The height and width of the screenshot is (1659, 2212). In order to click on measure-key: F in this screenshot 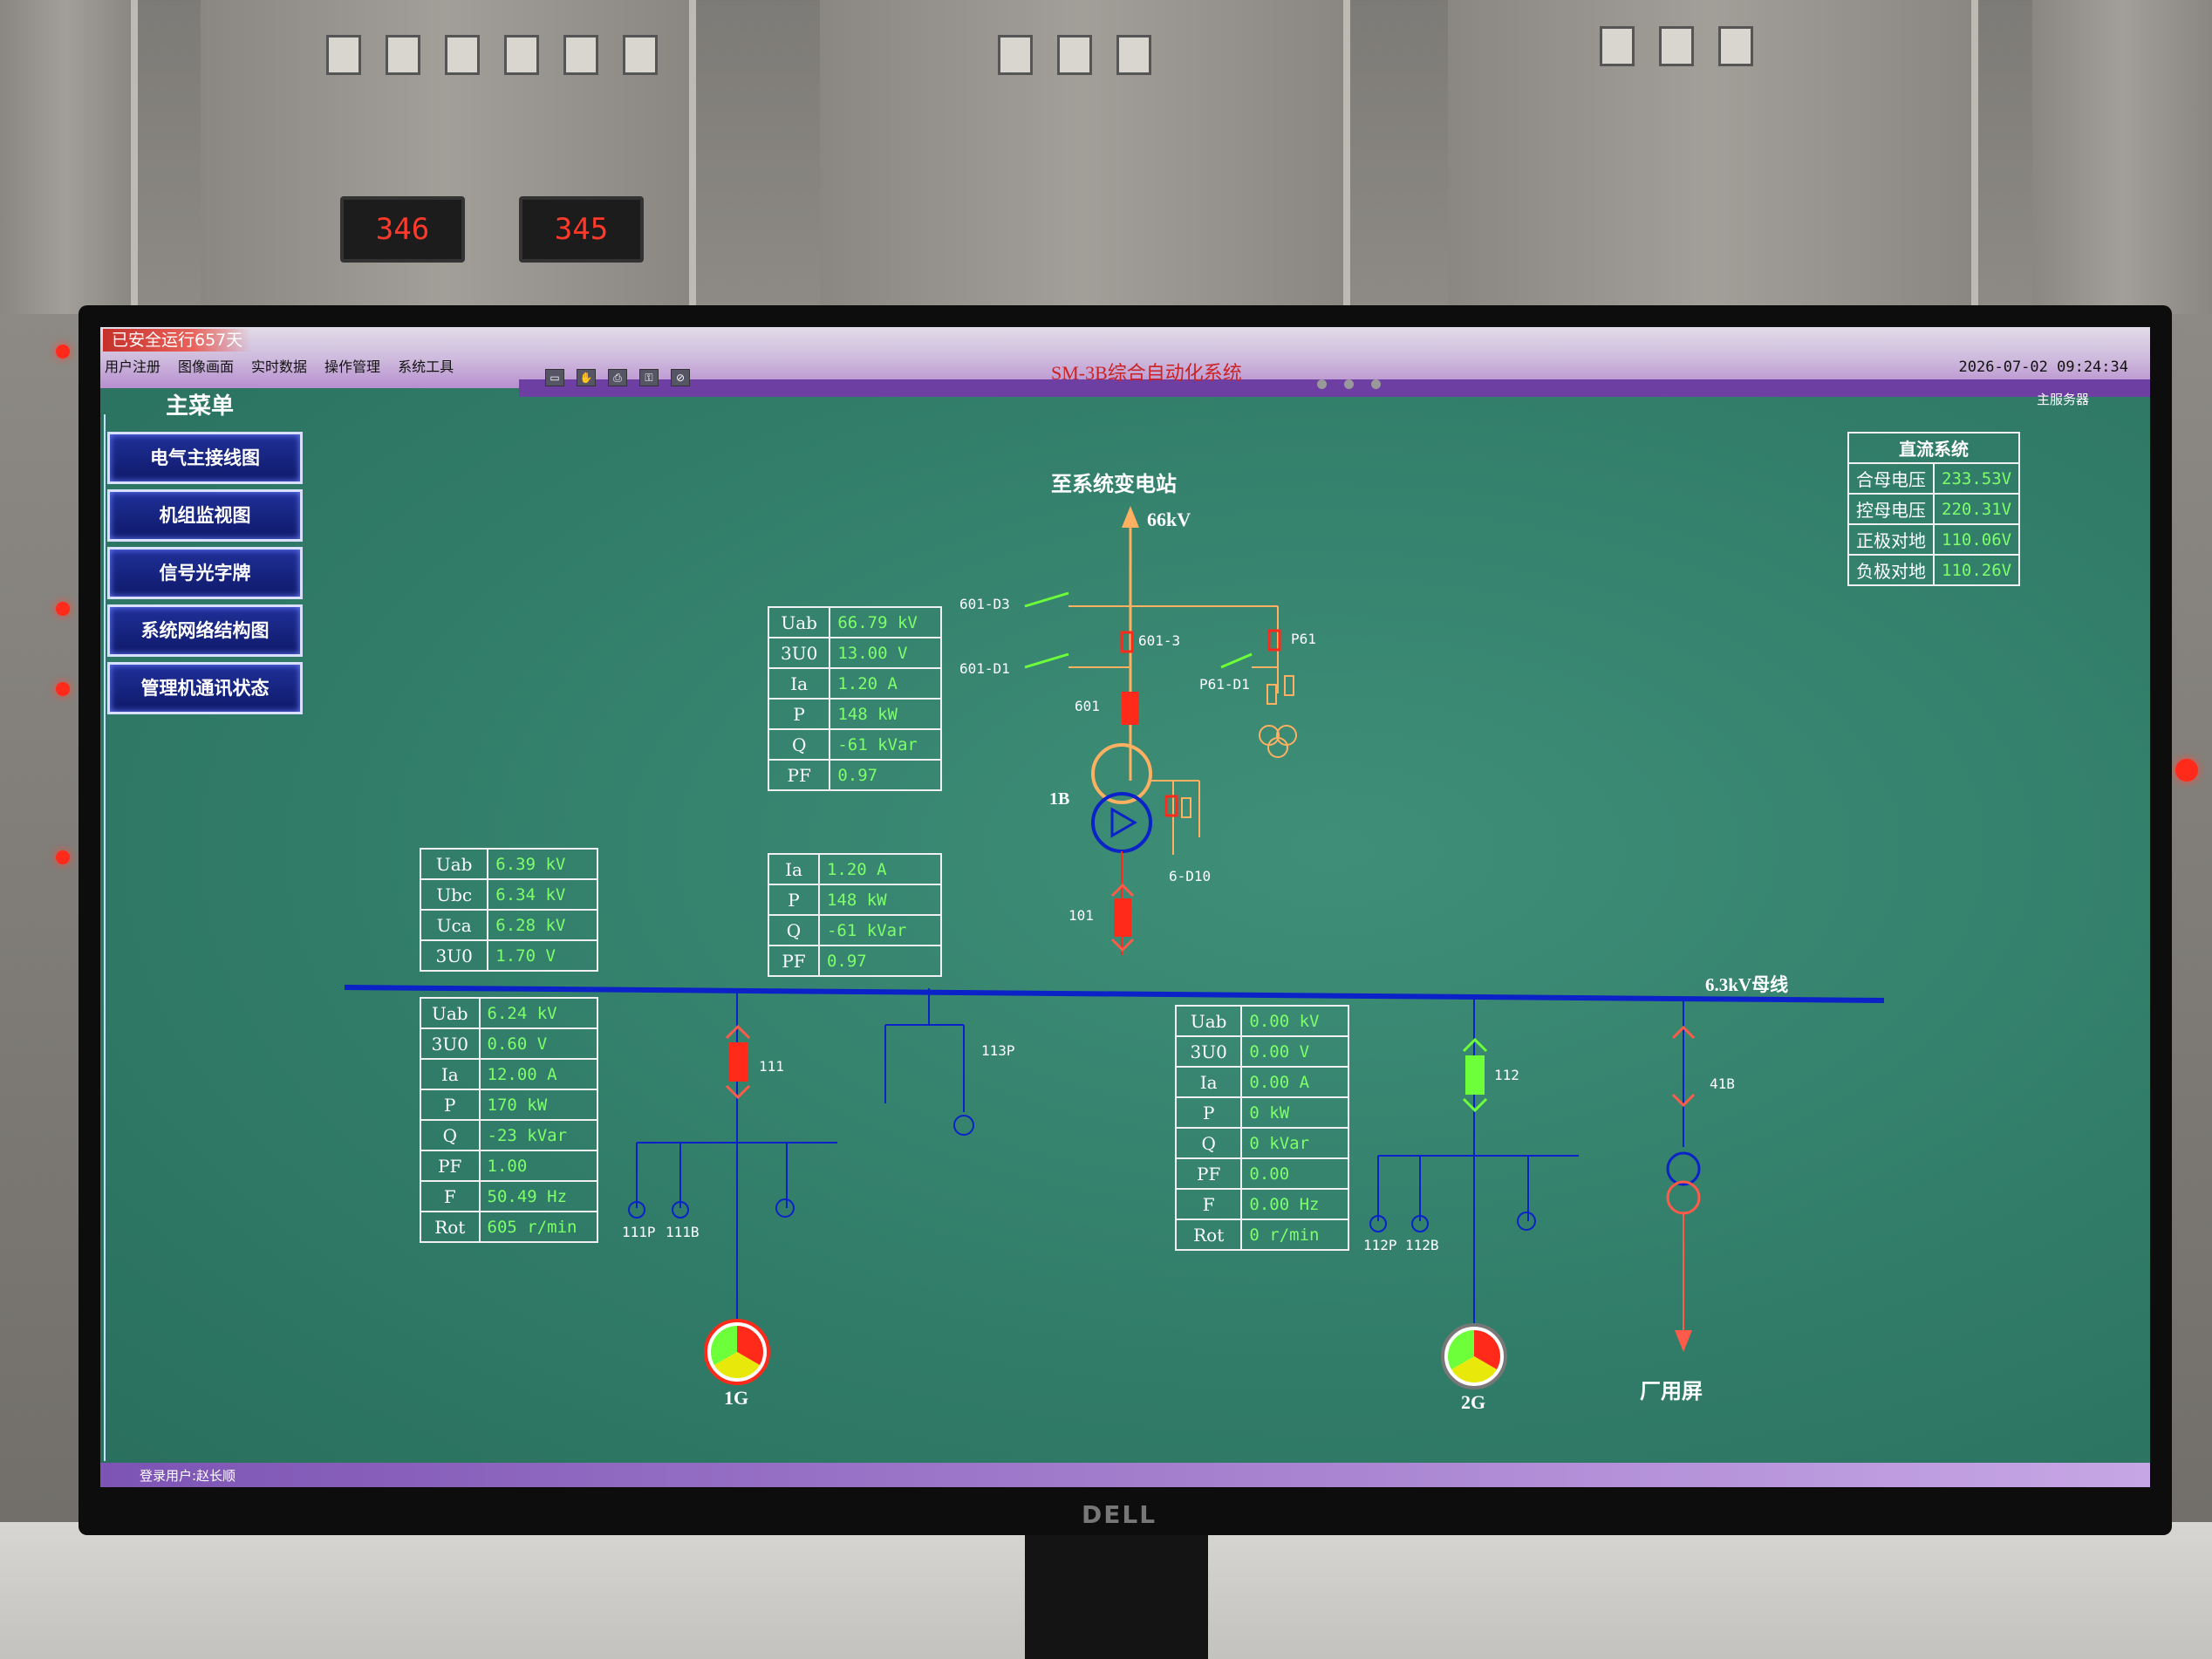, I will do `click(1208, 1204)`.